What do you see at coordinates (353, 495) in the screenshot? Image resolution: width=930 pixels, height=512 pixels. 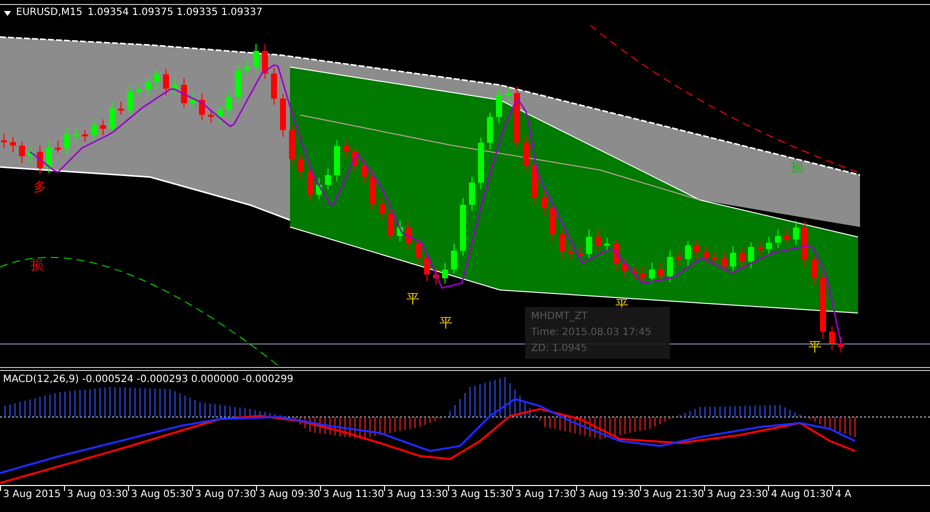 I see `time-label: 3 Aug 11:30` at bounding box center [353, 495].